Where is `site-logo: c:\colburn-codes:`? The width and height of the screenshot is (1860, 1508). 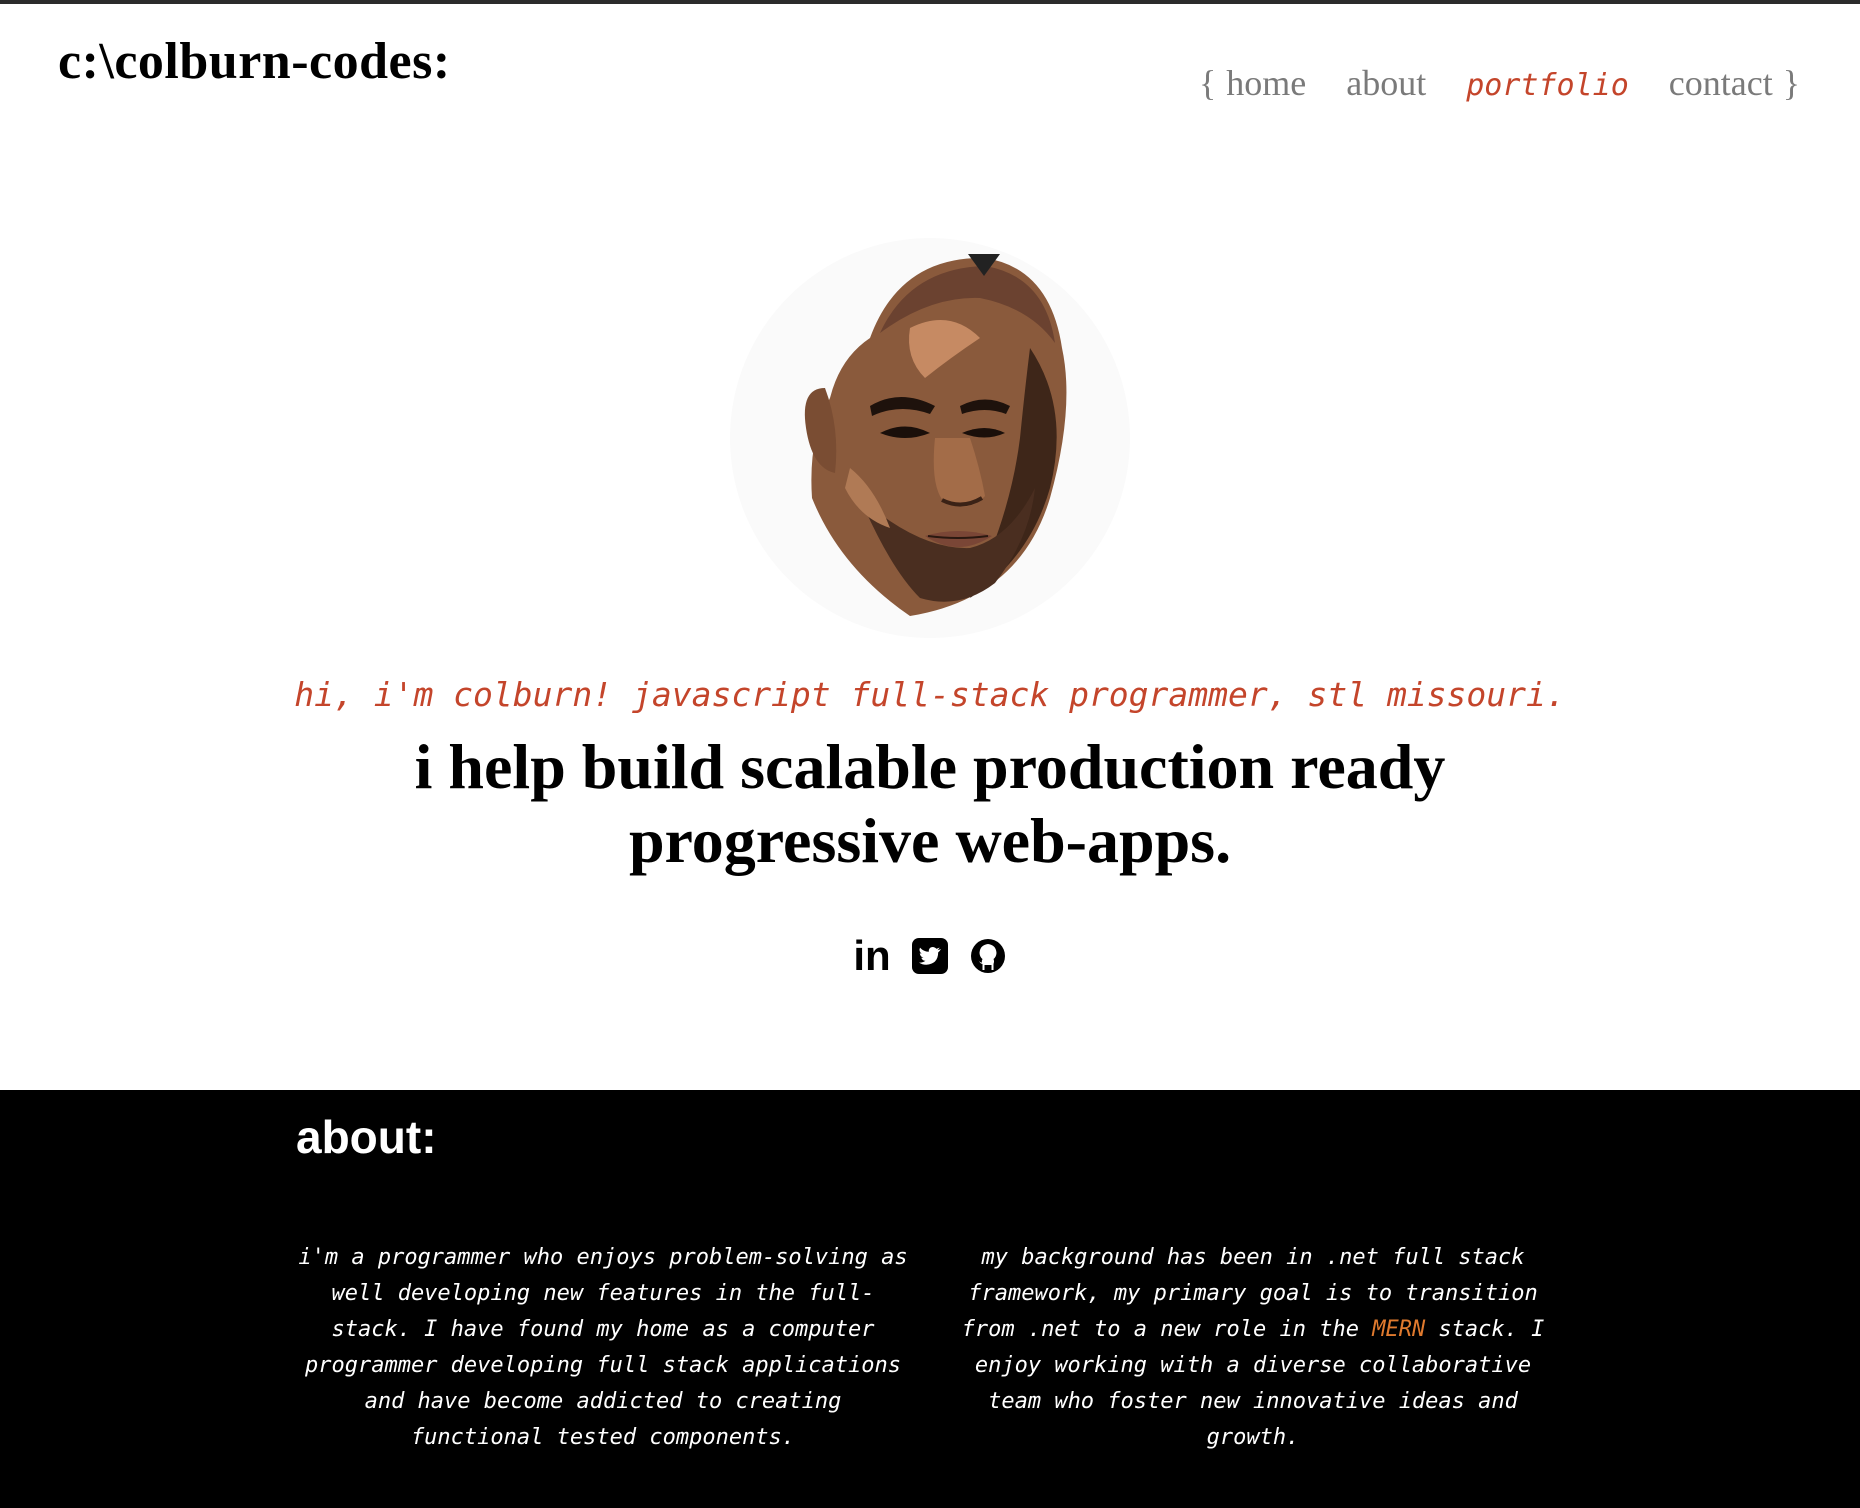
site-logo: c:\colburn-codes: is located at coordinates (254, 61).